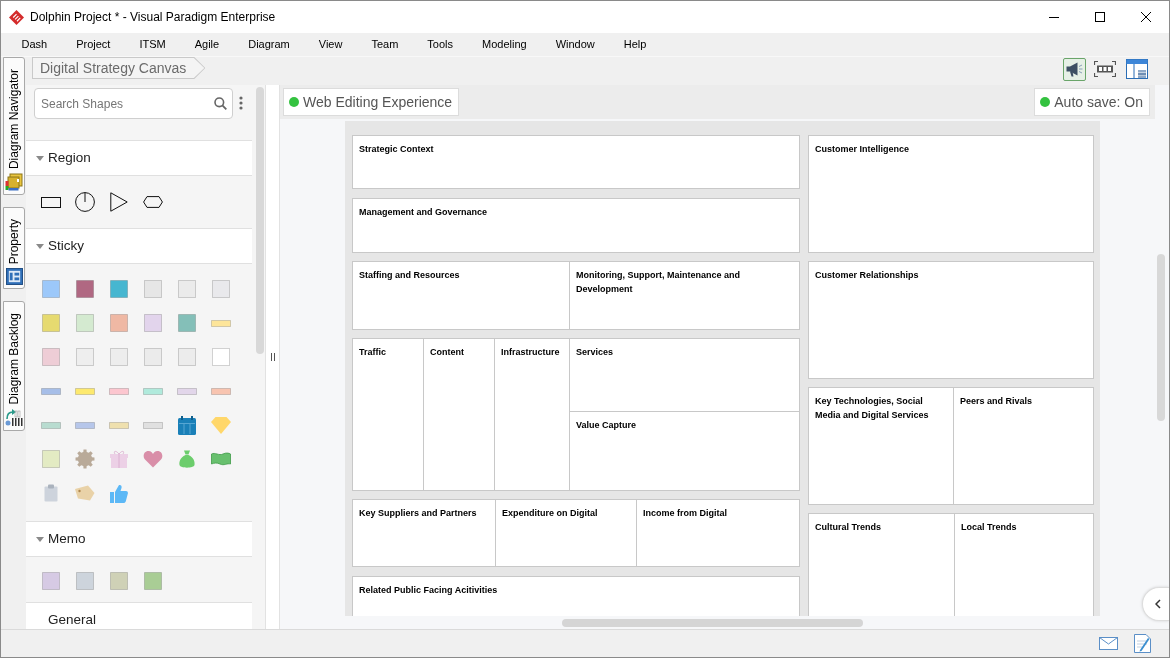  What do you see at coordinates (187, 425) in the screenshot?
I see `calendar-icon` at bounding box center [187, 425].